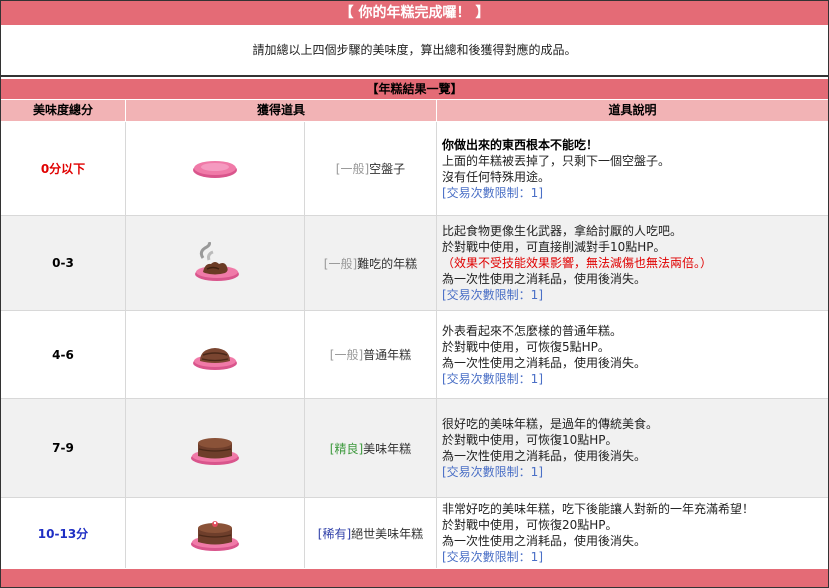 This screenshot has height=588, width=829. I want to click on desc-line: 於對戰中使用，可恢復10點HP。, so click(530, 440).